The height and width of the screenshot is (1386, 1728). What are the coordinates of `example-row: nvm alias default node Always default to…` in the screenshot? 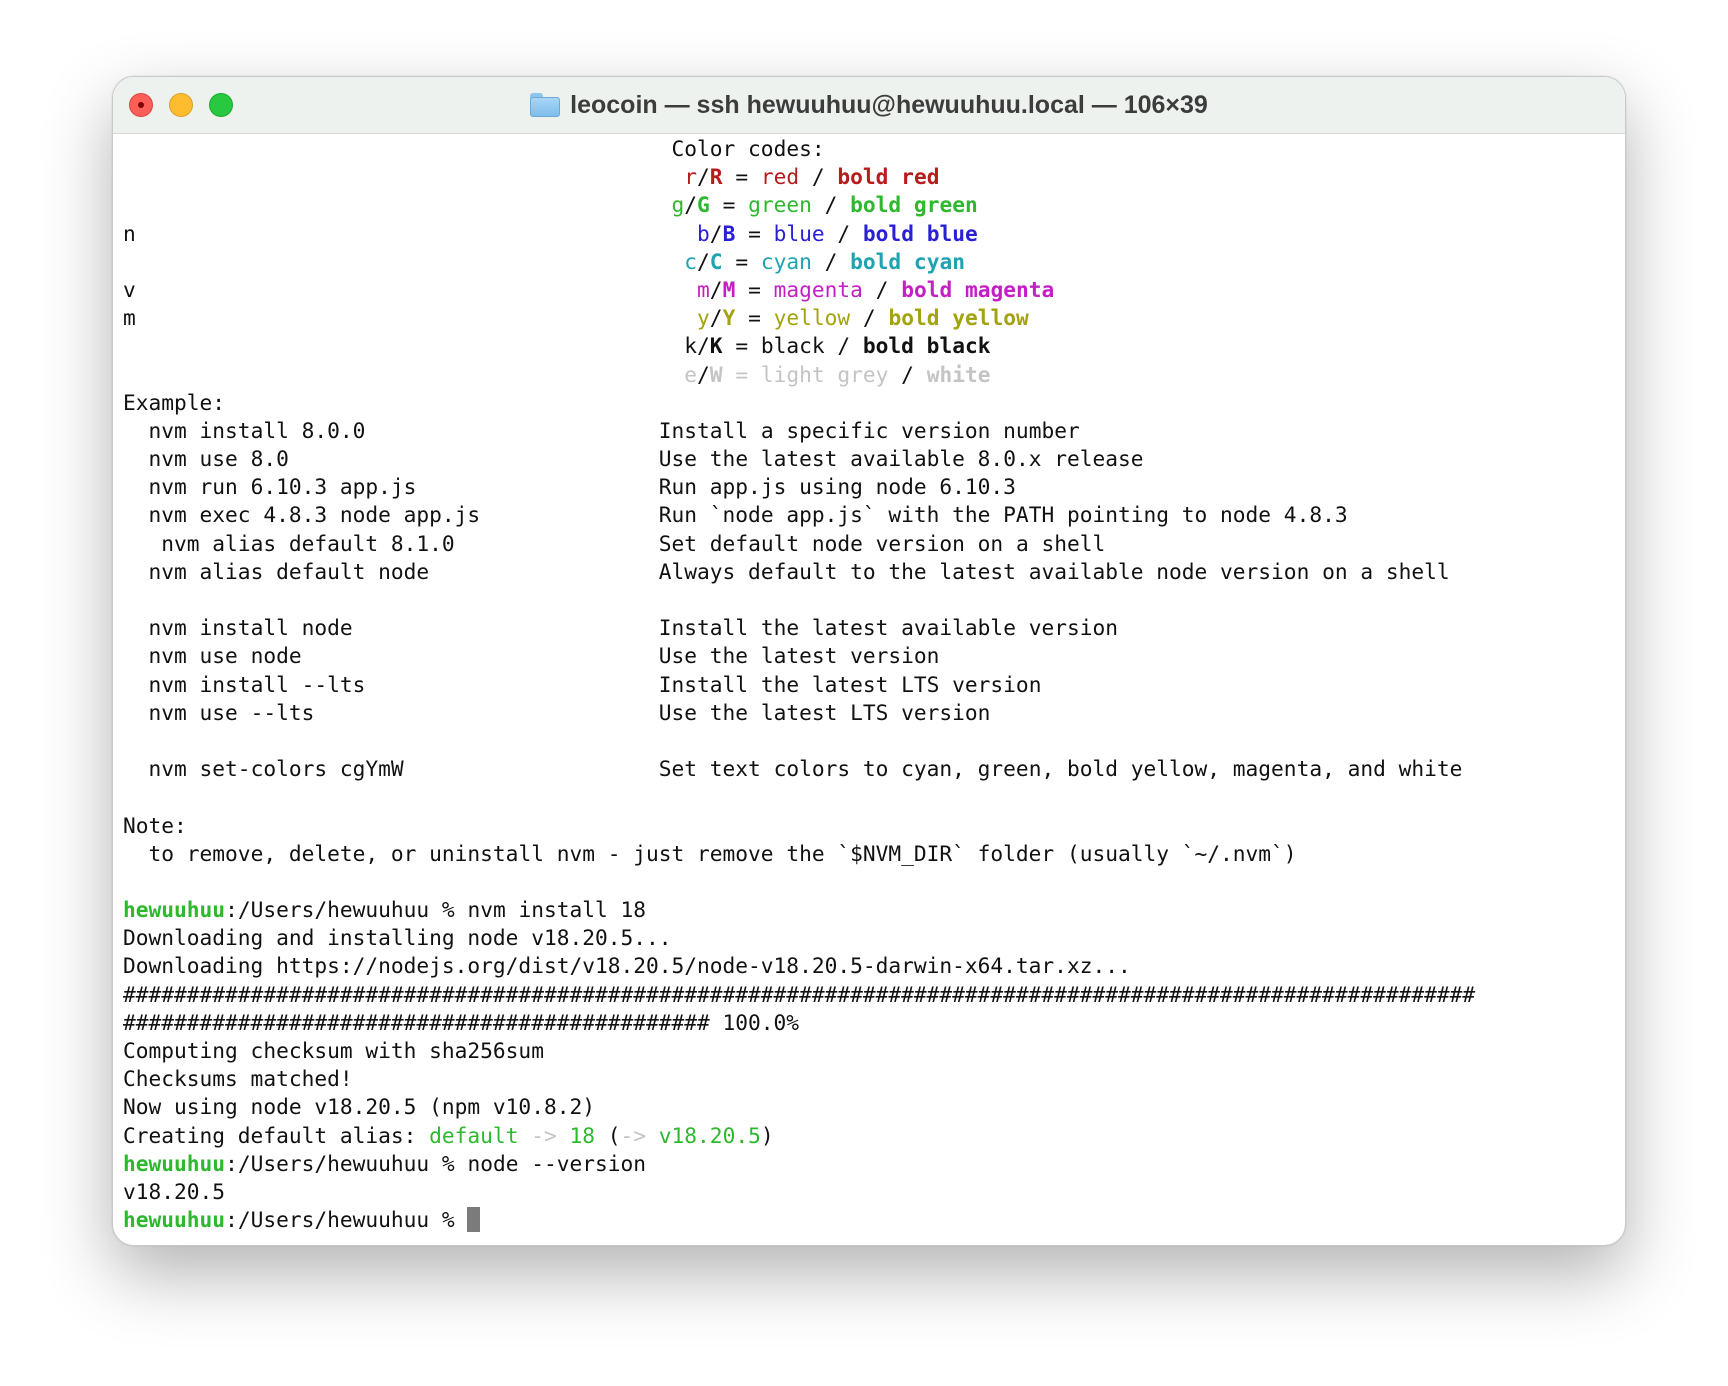 It's located at (799, 571).